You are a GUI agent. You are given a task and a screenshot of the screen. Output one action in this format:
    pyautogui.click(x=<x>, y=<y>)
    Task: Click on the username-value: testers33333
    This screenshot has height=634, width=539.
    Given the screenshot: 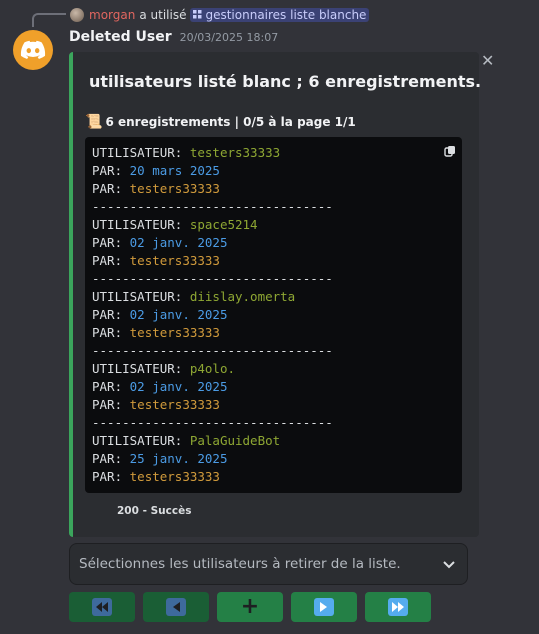 What is the action you would take?
    pyautogui.click(x=235, y=152)
    